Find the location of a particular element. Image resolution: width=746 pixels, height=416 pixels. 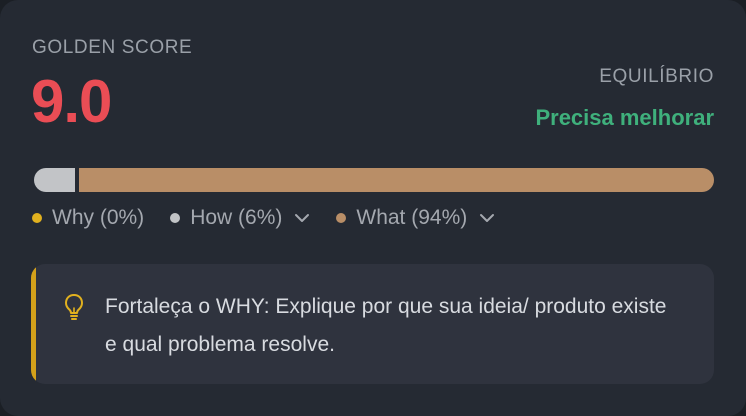

what-dot-icon is located at coordinates (341, 218).